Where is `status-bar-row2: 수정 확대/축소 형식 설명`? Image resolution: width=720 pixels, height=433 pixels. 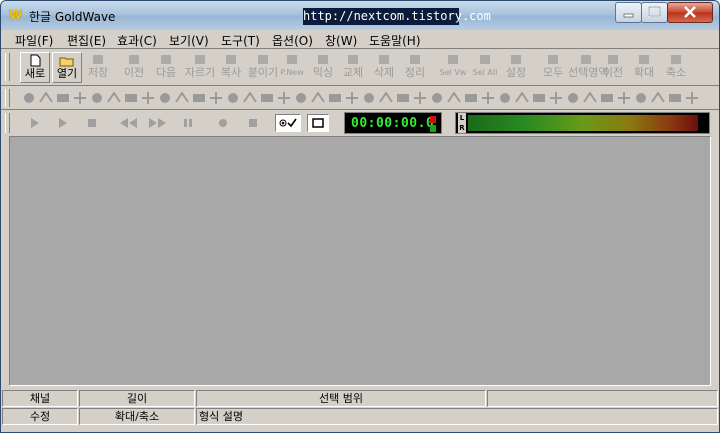
status-bar-row2: 수정 확대/축소 형식 설명 is located at coordinates (360, 416).